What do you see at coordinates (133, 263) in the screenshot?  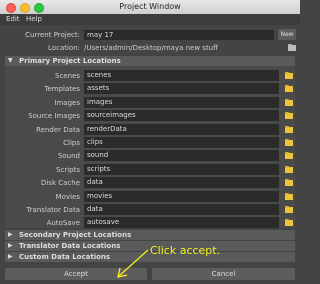 I see `annotation-arrow-icon` at bounding box center [133, 263].